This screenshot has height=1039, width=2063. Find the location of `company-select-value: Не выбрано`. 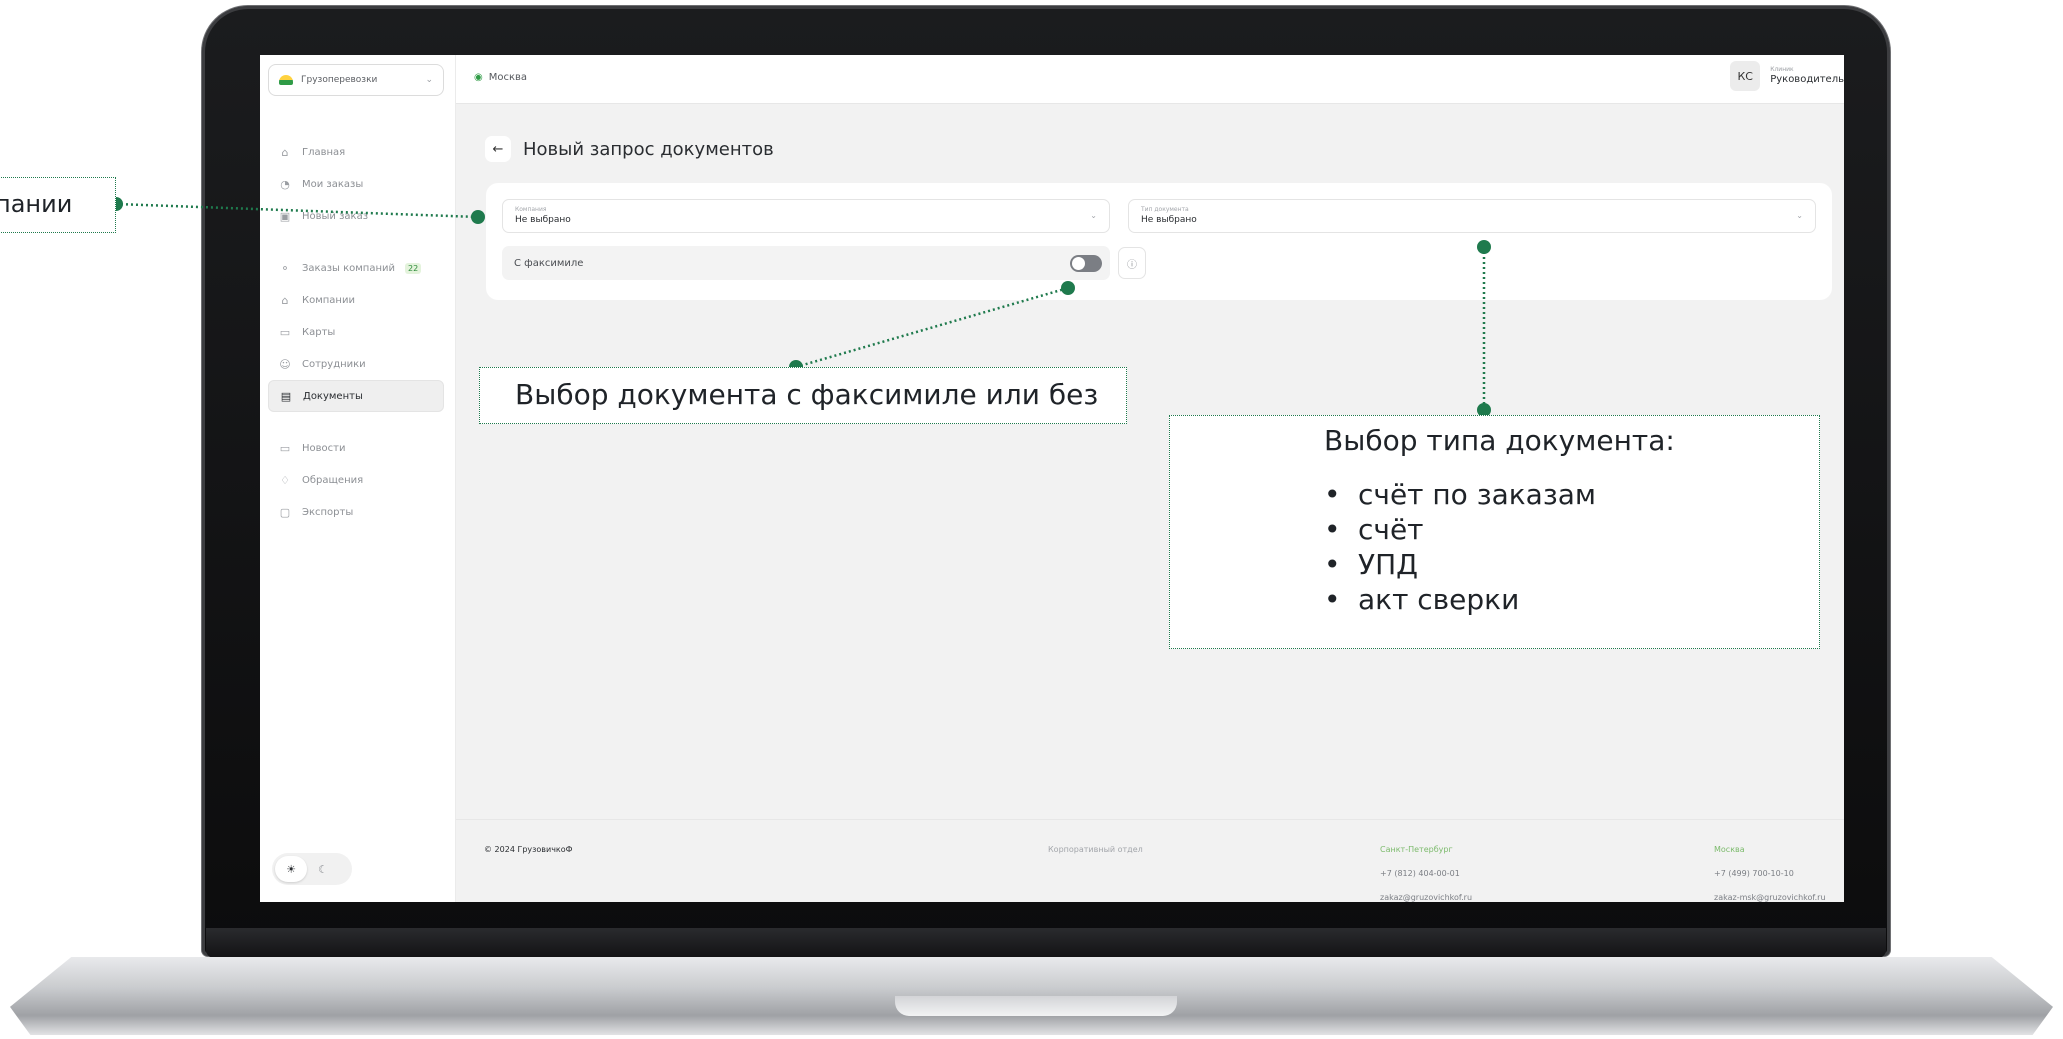

company-select-value: Не выбрано is located at coordinates (543, 220).